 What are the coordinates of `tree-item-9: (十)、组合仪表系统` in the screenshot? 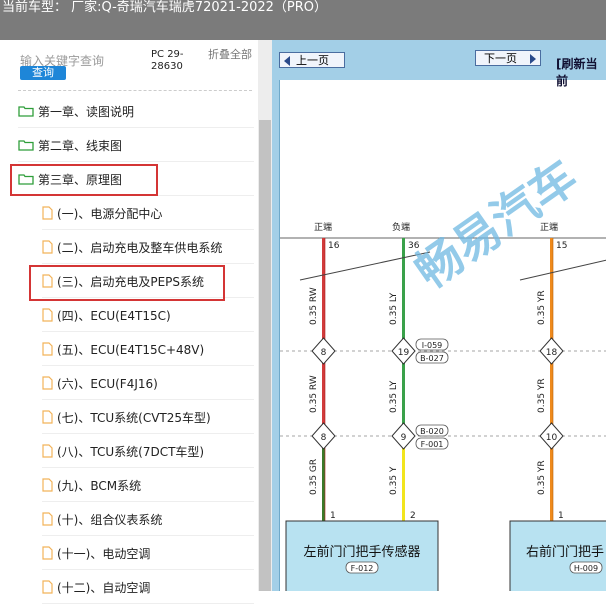 It's located at (148, 519).